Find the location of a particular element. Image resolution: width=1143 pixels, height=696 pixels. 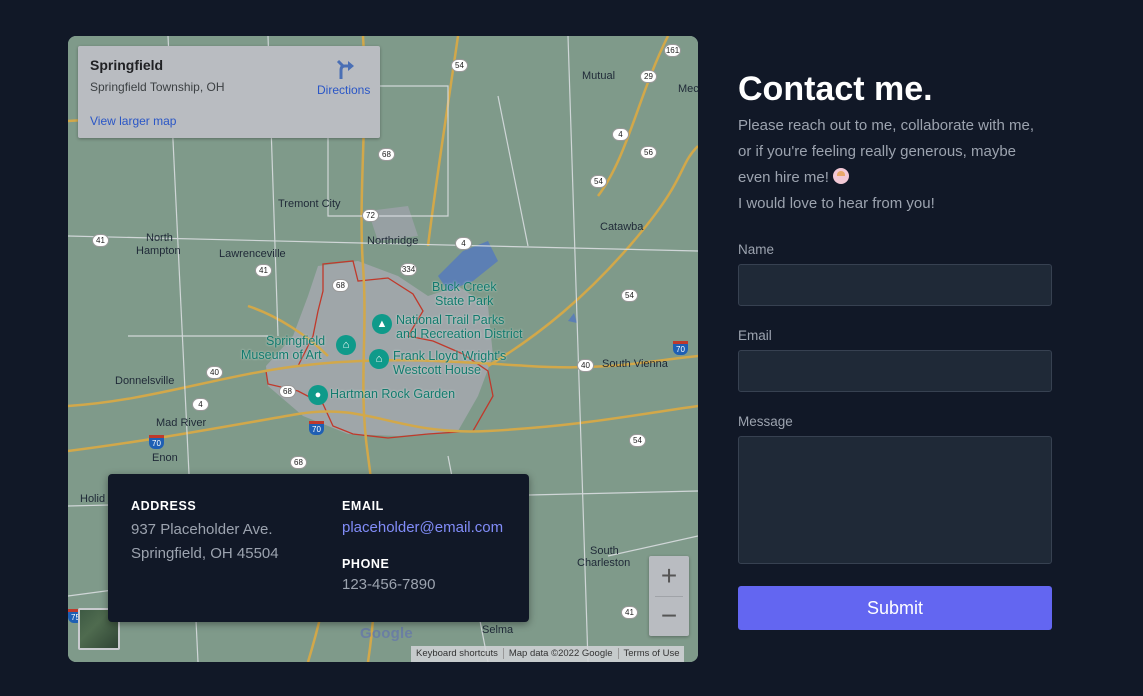

poi-label: and Recreation District is located at coordinates (459, 334).